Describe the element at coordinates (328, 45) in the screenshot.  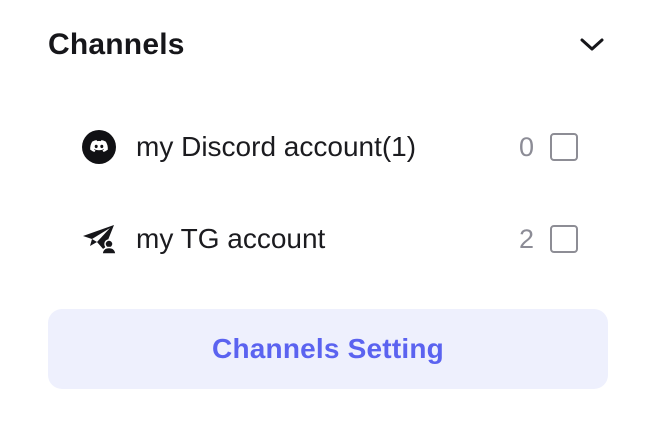
I see `channels-header: Channels` at that location.